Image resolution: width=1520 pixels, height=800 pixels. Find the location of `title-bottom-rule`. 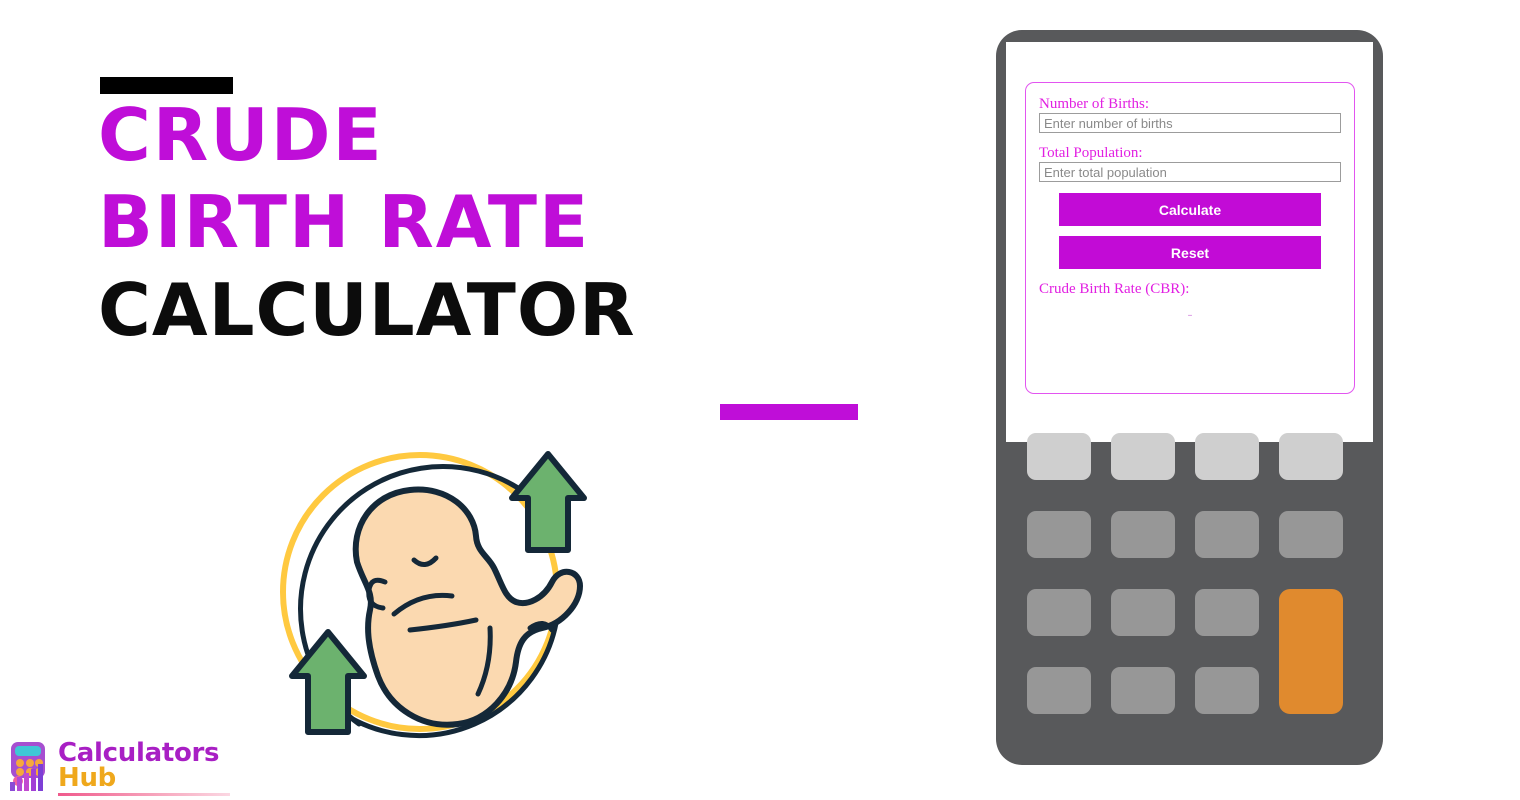

title-bottom-rule is located at coordinates (789, 412).